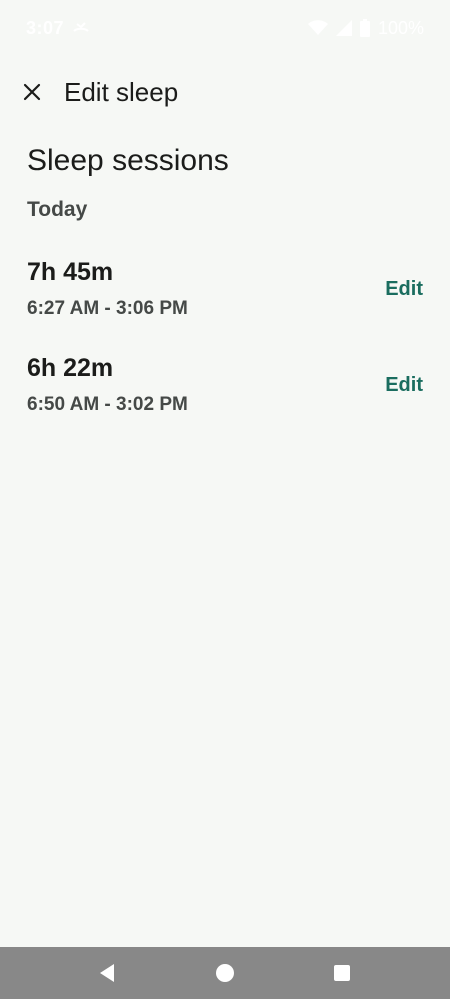 This screenshot has height=999, width=450. Describe the element at coordinates (70, 272) in the screenshot. I see `session-duration: 7h 45m` at that location.